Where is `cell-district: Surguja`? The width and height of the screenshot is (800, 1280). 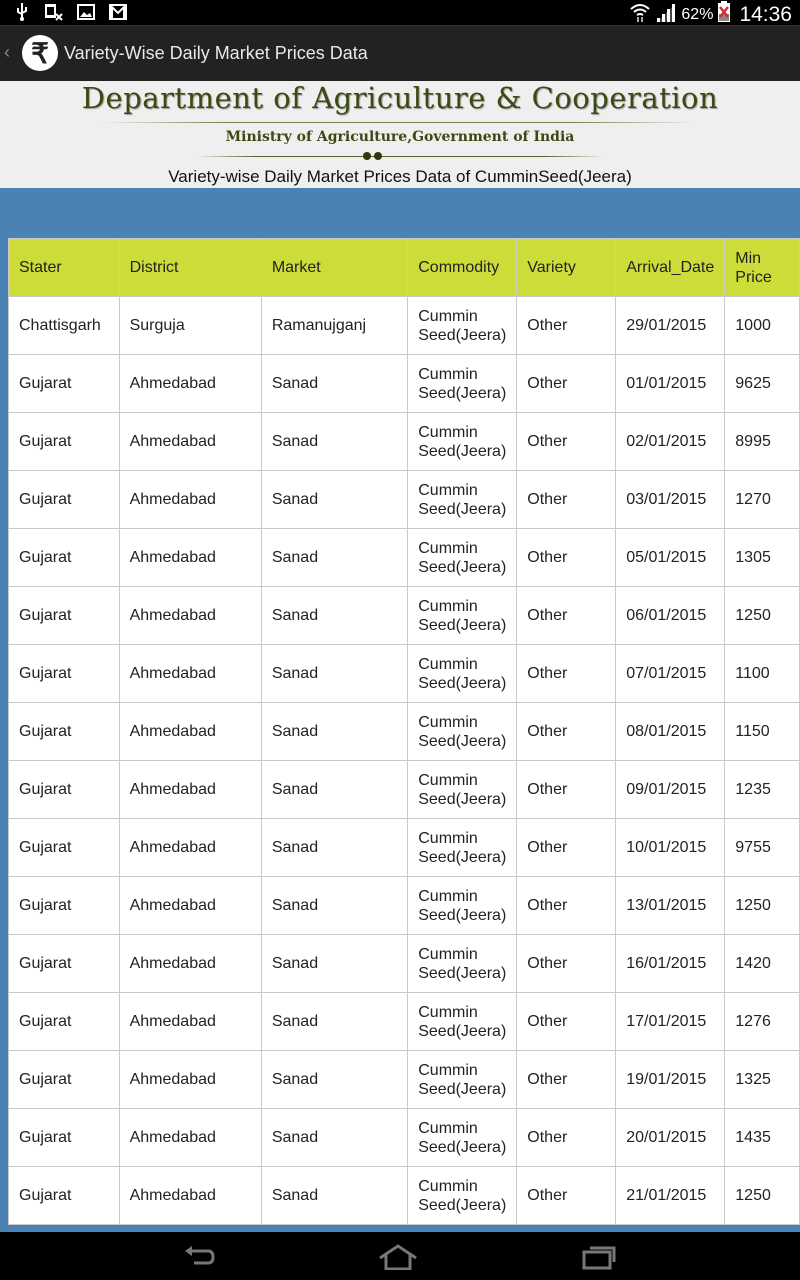
cell-district: Surguja is located at coordinates (190, 325).